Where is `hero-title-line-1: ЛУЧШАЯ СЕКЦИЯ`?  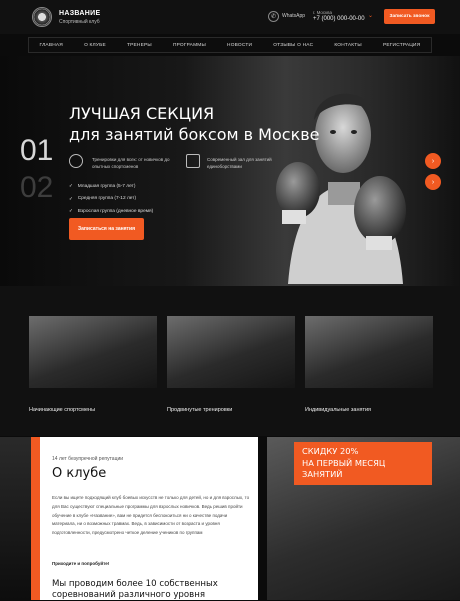
hero-title-line-1: ЛУЧШАЯ СЕКЦИЯ is located at coordinates (142, 113).